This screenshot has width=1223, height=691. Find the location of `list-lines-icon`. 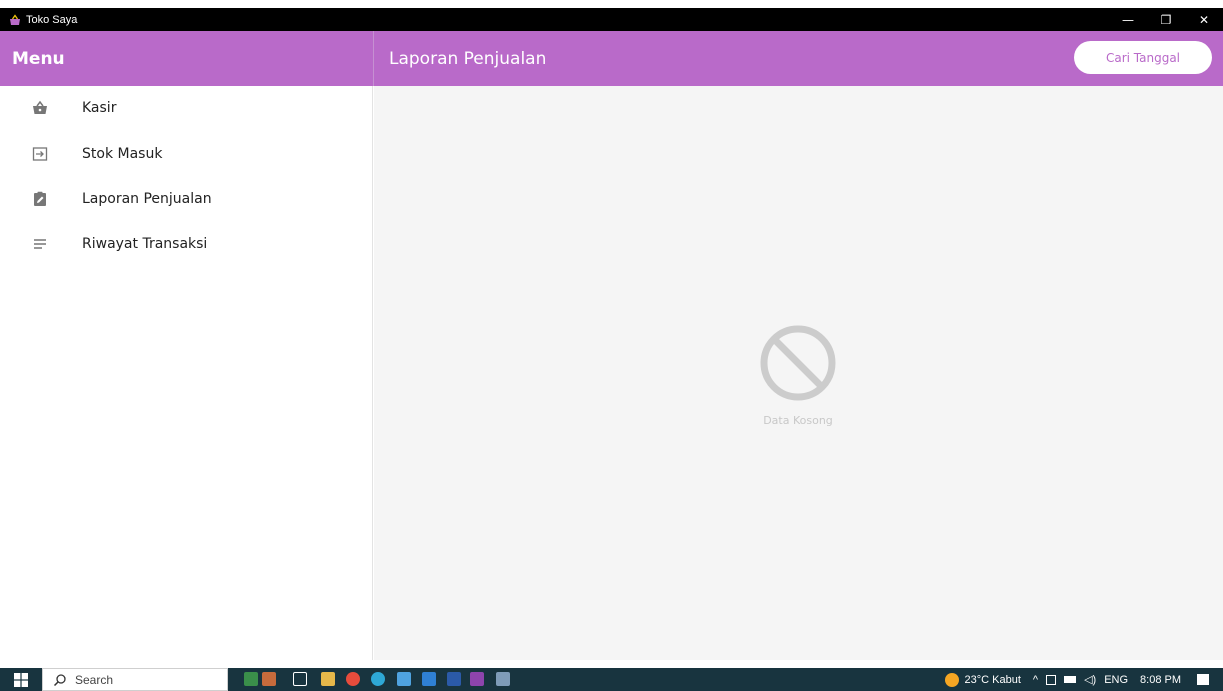

list-lines-icon is located at coordinates (40, 244).